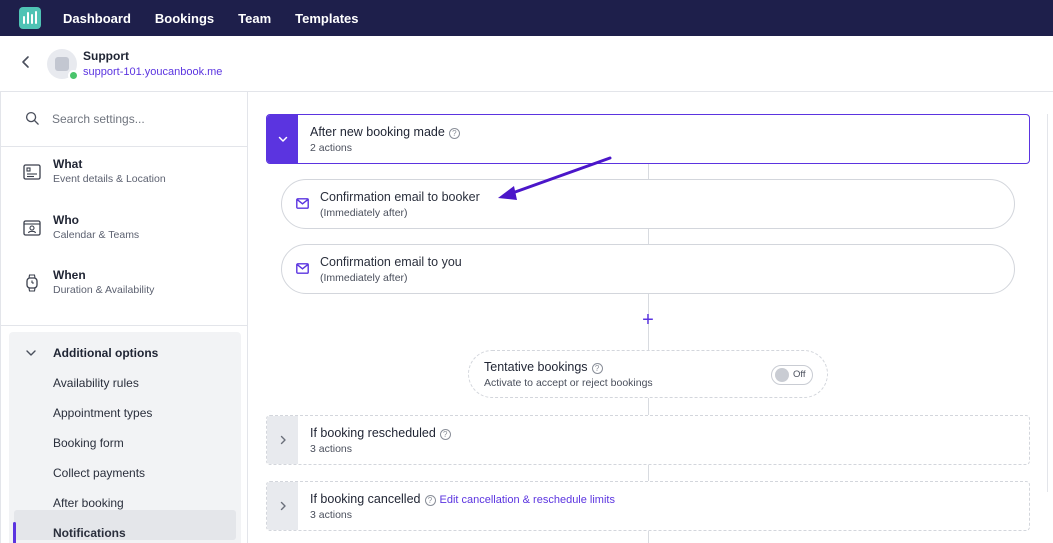  I want to click on team-calendar-icon, so click(32, 228).